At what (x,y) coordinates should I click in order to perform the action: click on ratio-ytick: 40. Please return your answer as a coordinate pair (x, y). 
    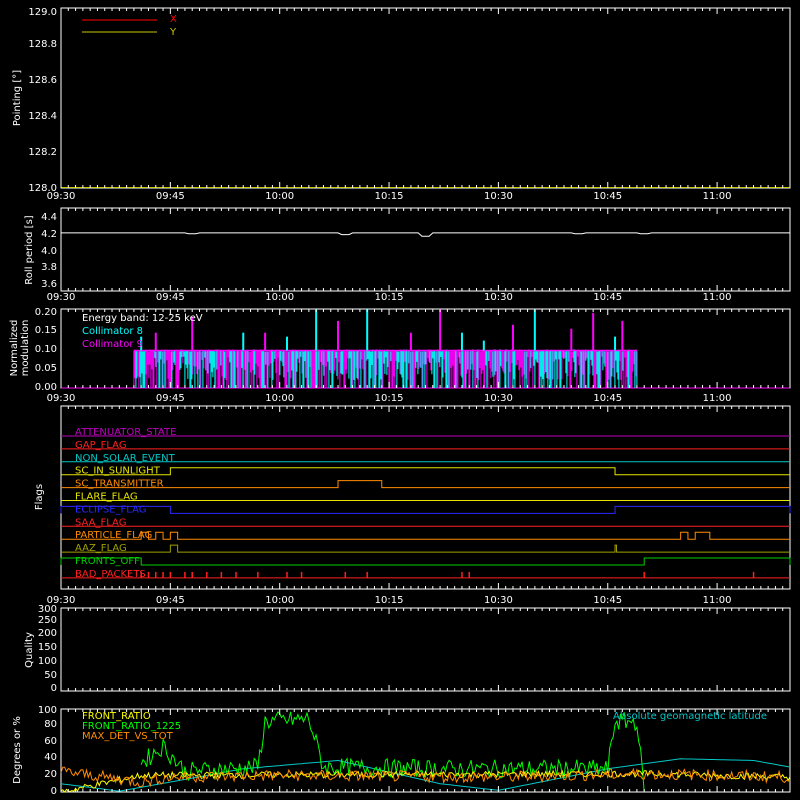
    Looking at the image, I should click on (50, 757).